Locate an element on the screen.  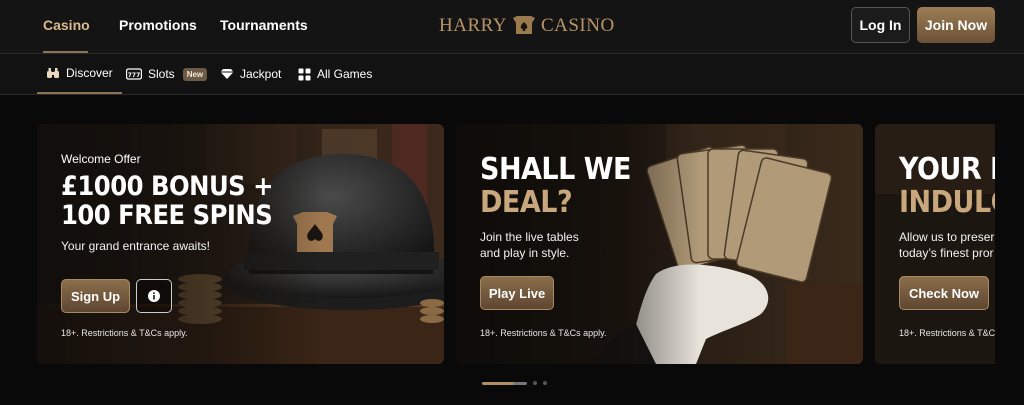
promo-description: Join the live tables and play in style. is located at coordinates (555, 245).